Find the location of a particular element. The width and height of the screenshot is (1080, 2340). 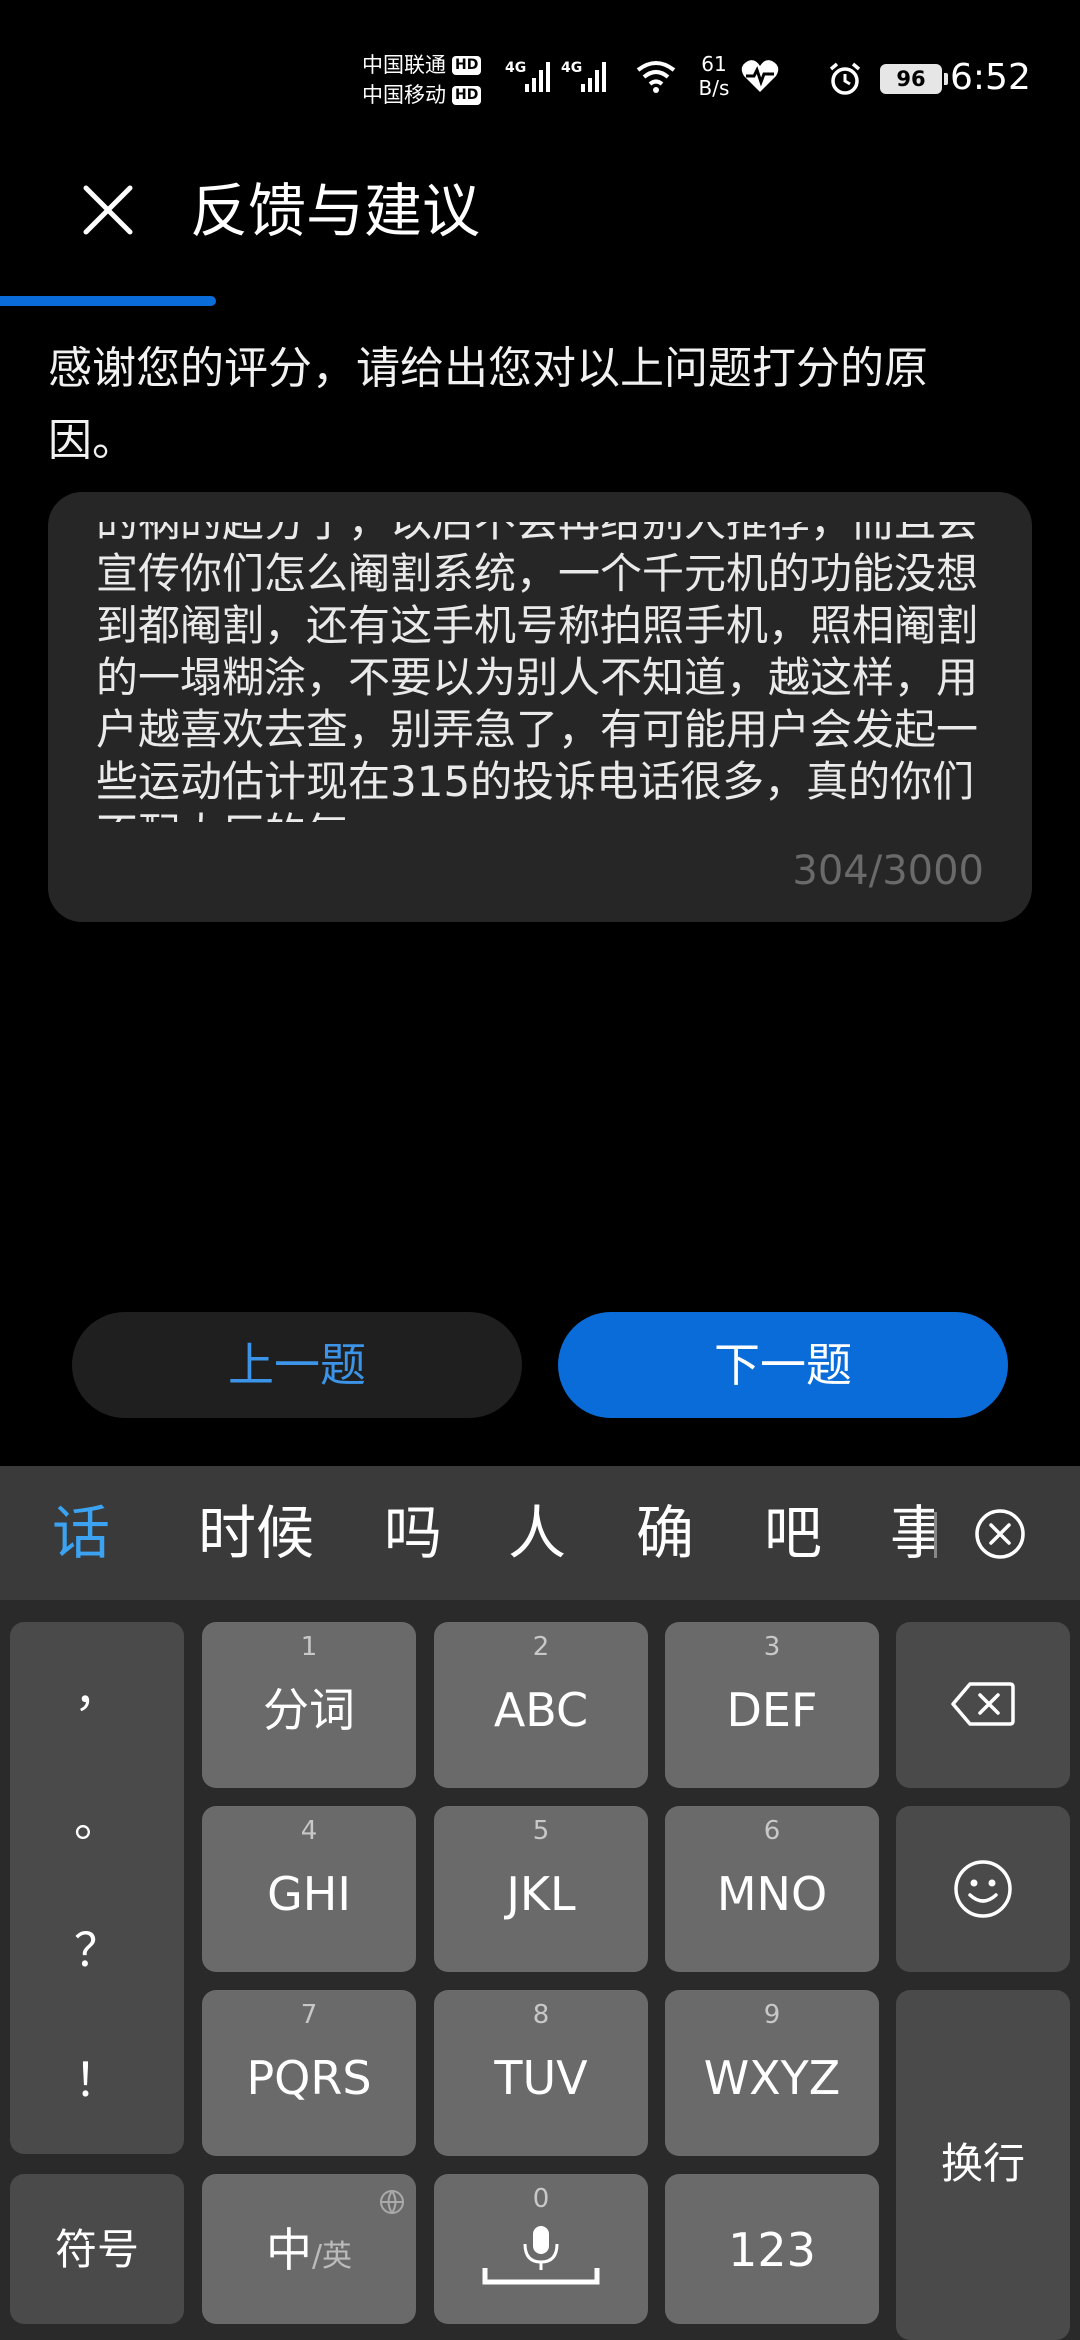

emoji-icon is located at coordinates (983, 1889).